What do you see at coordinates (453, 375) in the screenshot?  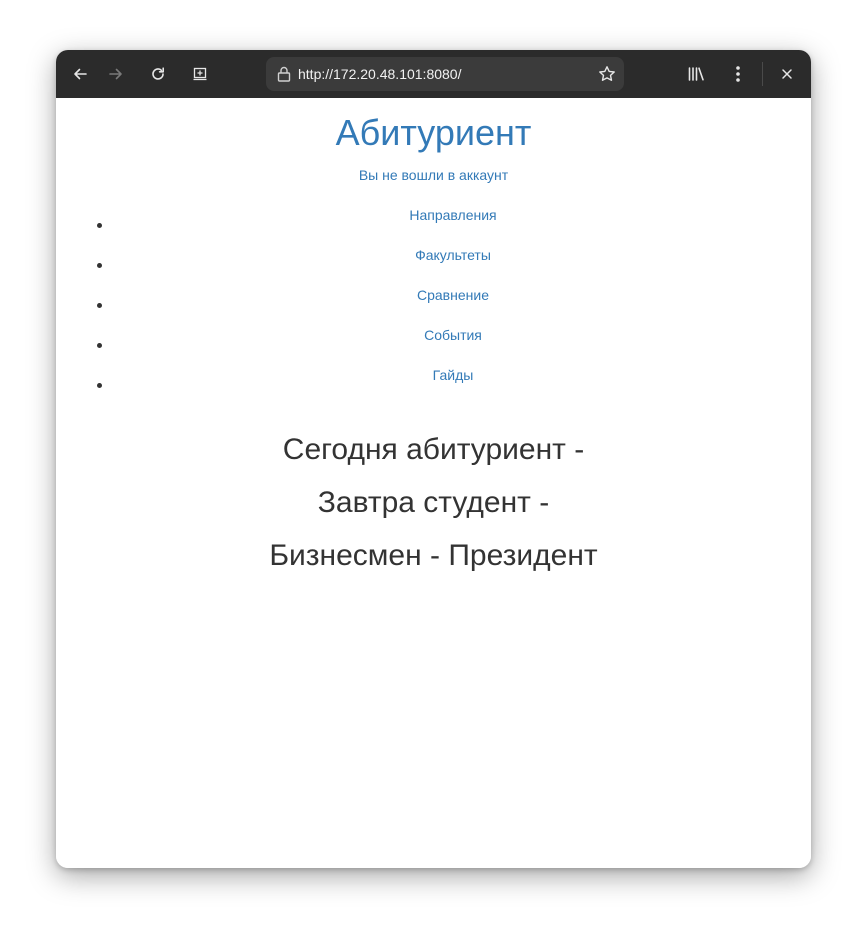 I see `nav-link-guides: Гайды` at bounding box center [453, 375].